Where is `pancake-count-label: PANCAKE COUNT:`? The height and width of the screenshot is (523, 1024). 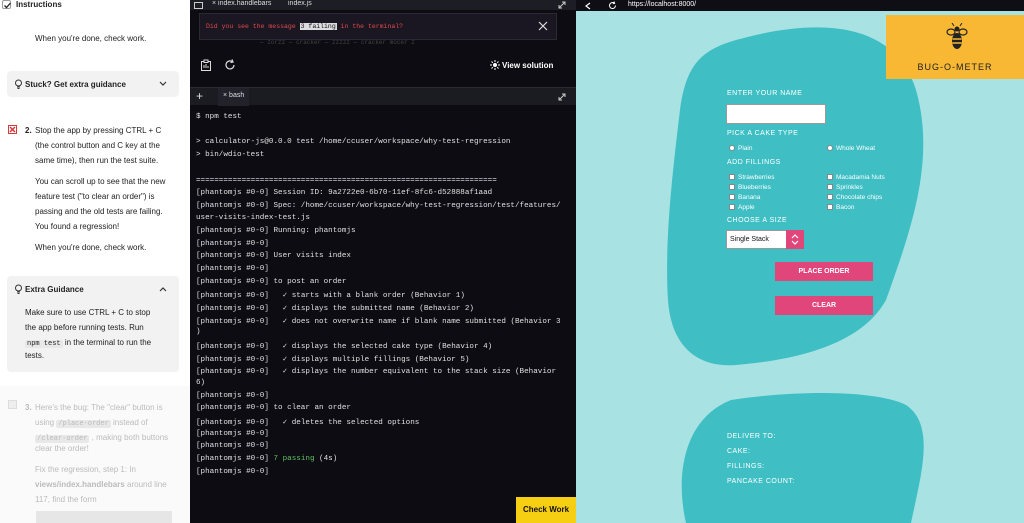 pancake-count-label: PANCAKE COUNT: is located at coordinates (761, 481).